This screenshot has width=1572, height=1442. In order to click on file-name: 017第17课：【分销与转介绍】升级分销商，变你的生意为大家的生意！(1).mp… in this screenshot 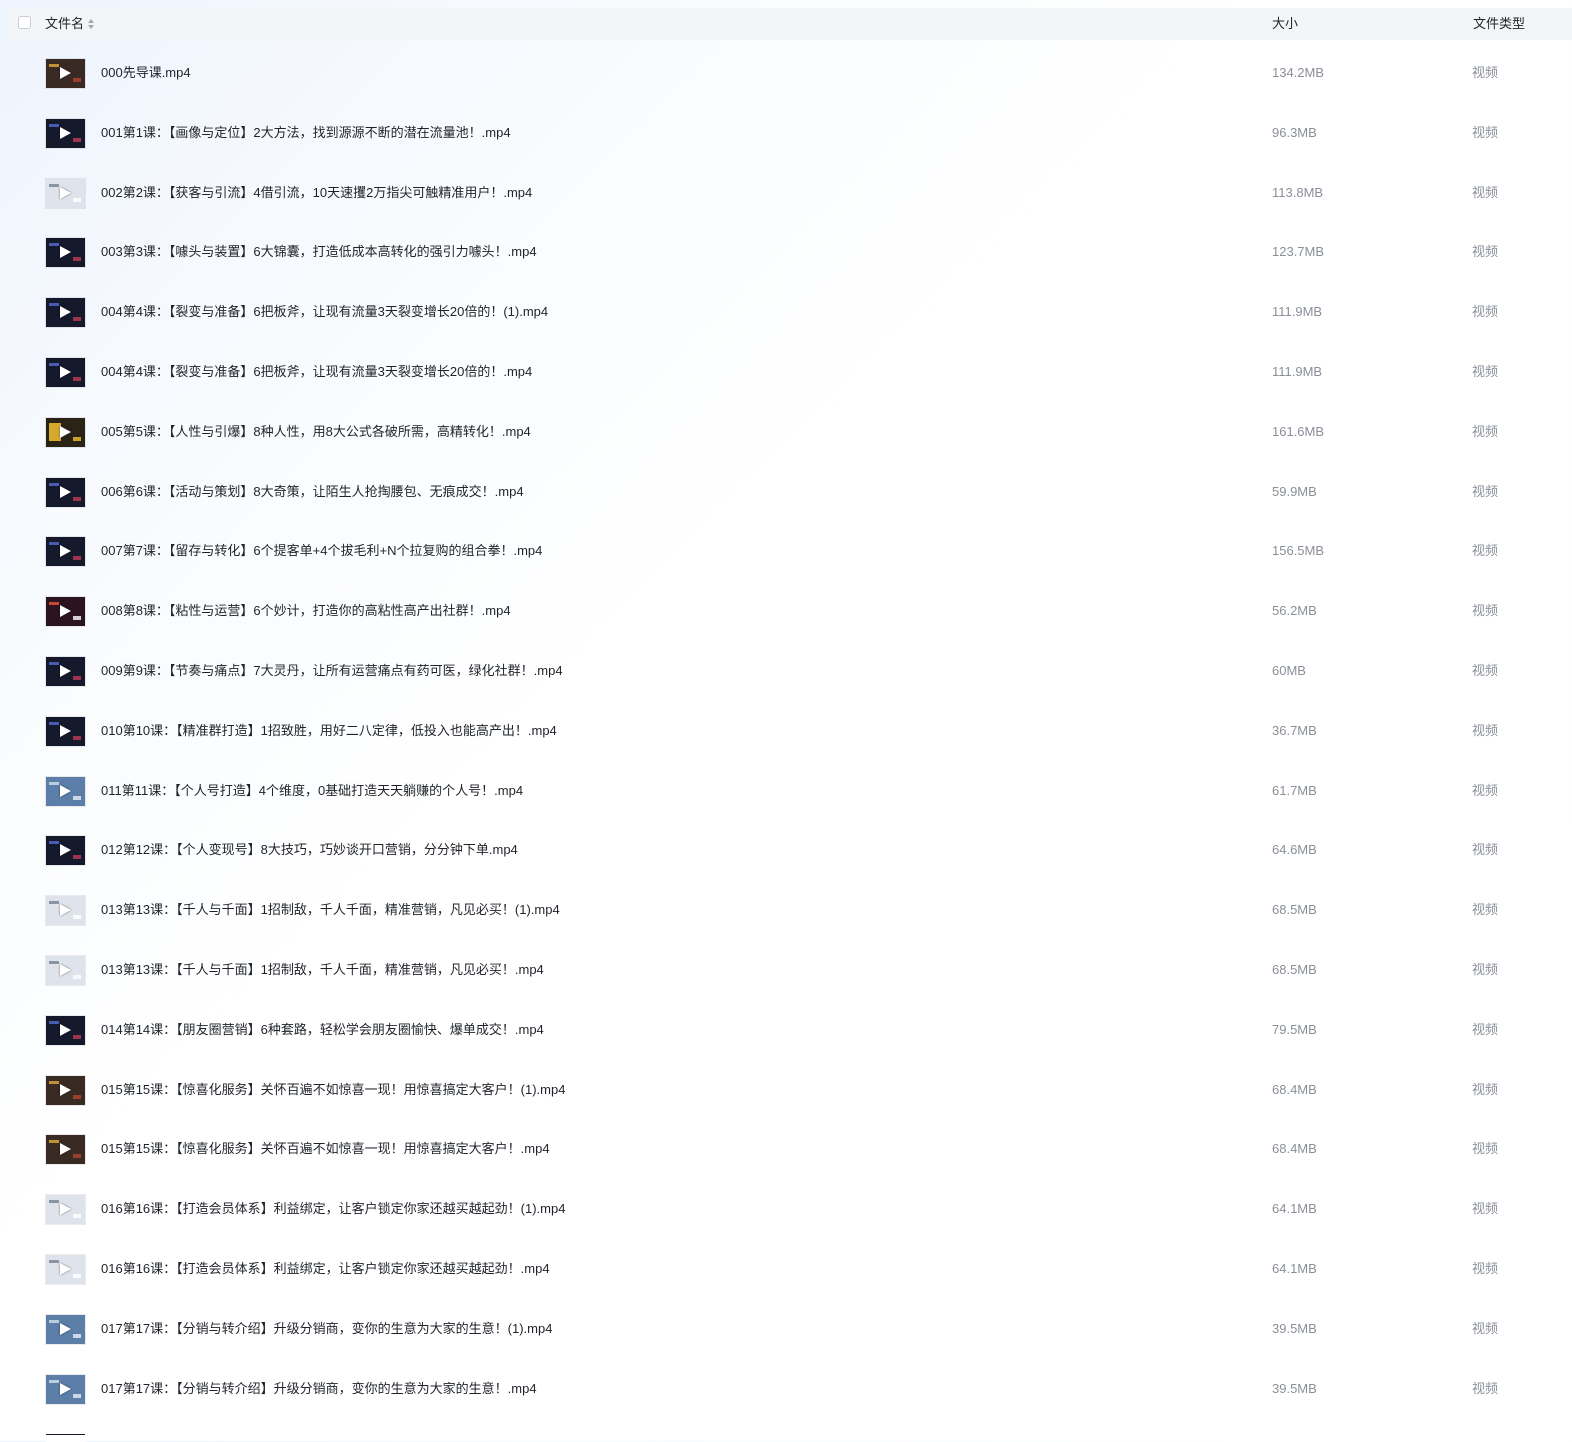, I will do `click(326, 1329)`.